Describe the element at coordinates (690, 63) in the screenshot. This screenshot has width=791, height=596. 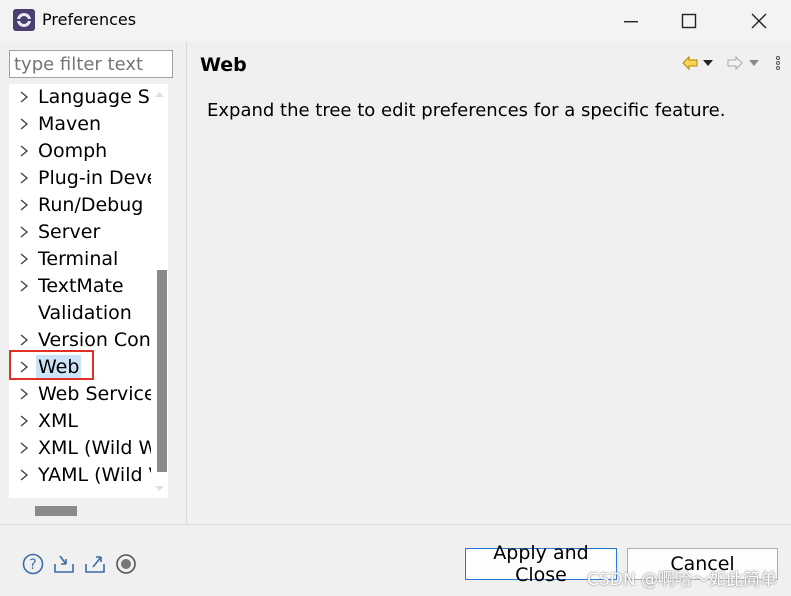
I see `back-arrow-icon` at that location.